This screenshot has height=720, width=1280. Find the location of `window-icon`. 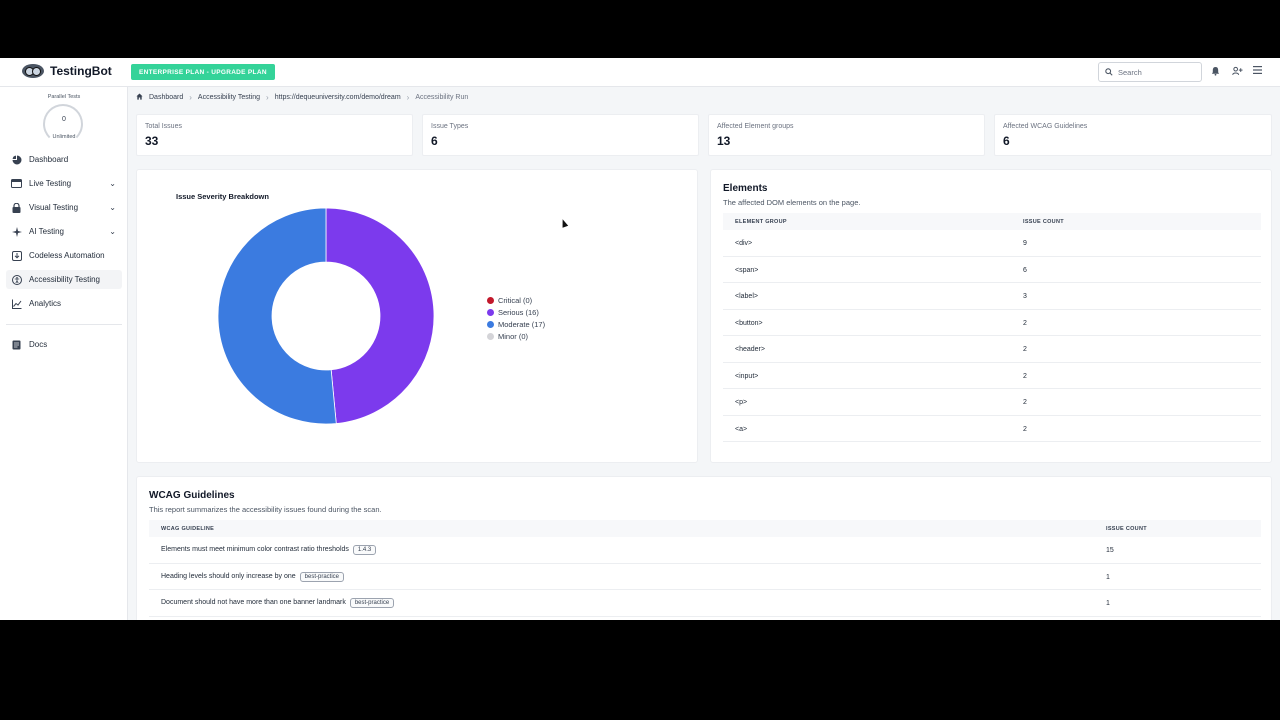

window-icon is located at coordinates (16, 183).